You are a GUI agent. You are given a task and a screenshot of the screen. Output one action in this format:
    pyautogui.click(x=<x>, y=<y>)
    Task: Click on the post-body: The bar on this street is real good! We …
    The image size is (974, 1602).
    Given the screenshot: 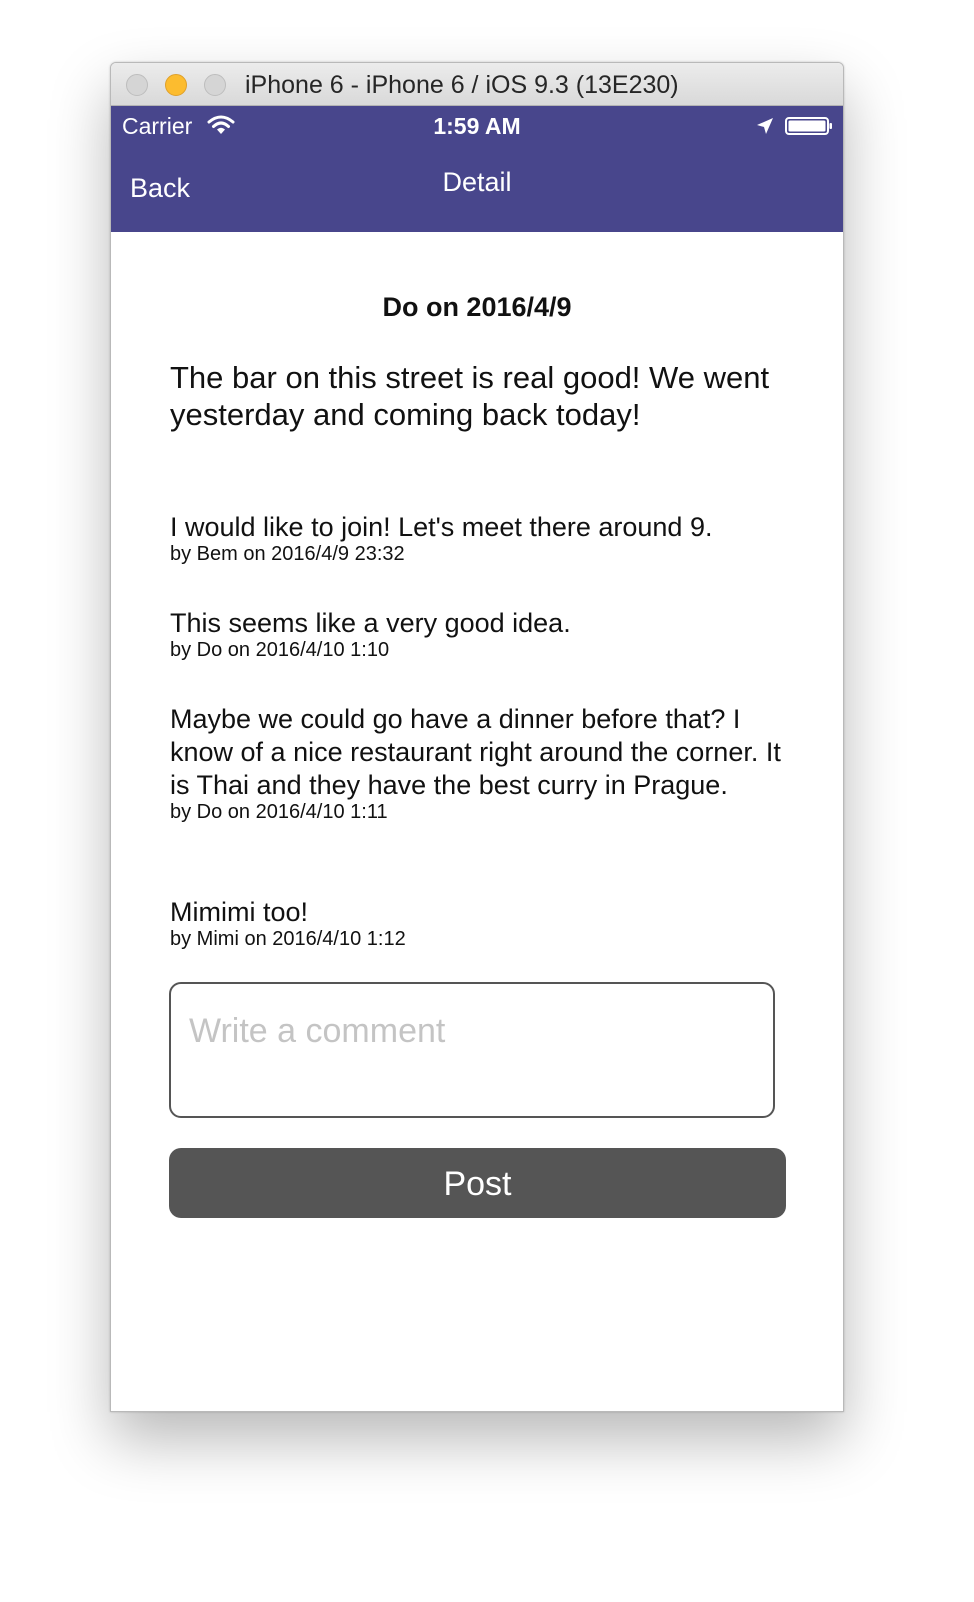 What is the action you would take?
    pyautogui.click(x=470, y=396)
    